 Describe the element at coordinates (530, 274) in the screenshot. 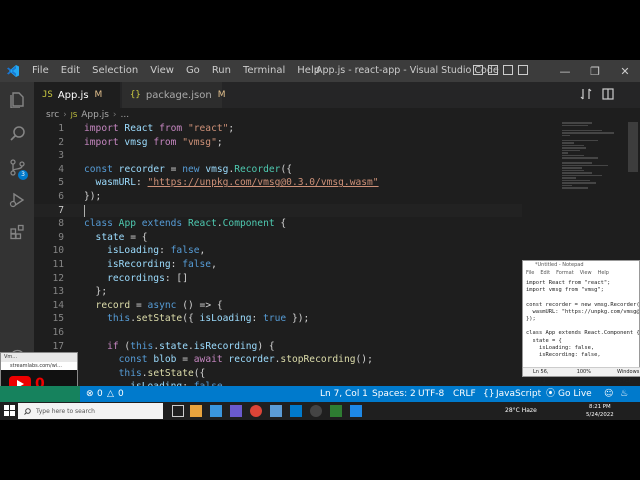

I see `notepad-menu-file: File` at that location.